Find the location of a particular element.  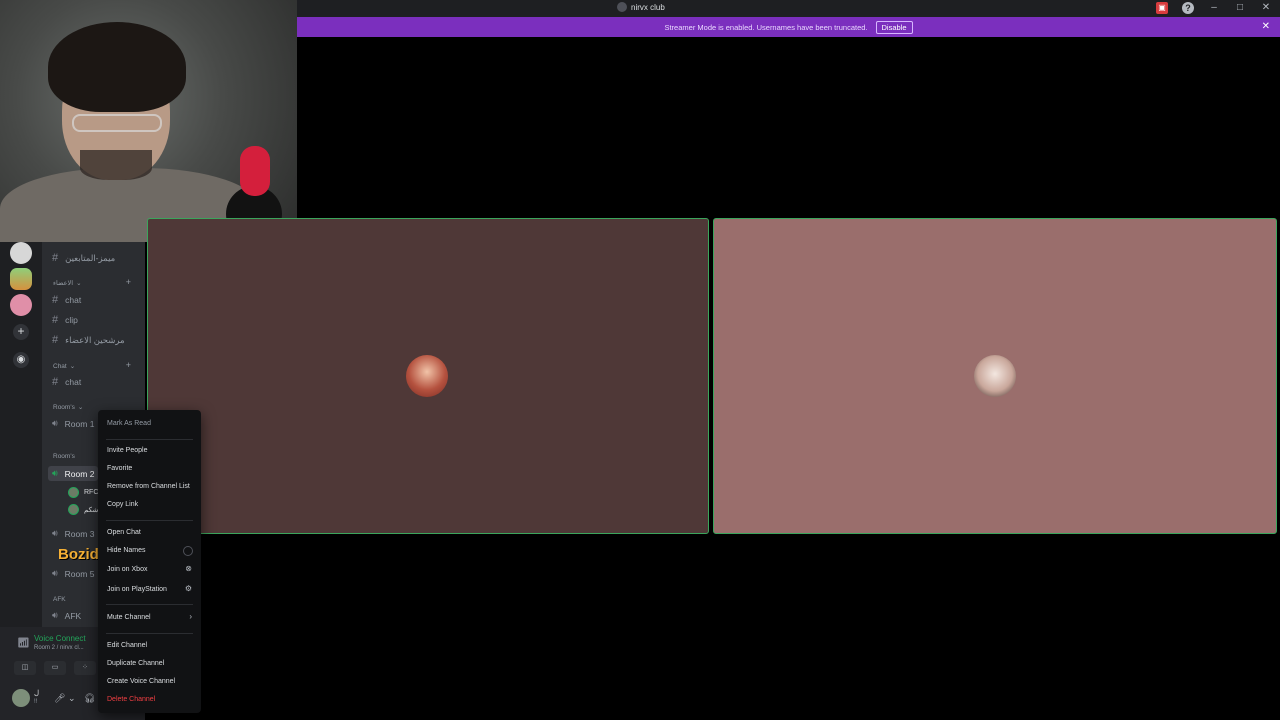

voice-channel: 🔊︎ Room 3 is located at coordinates (73, 533).